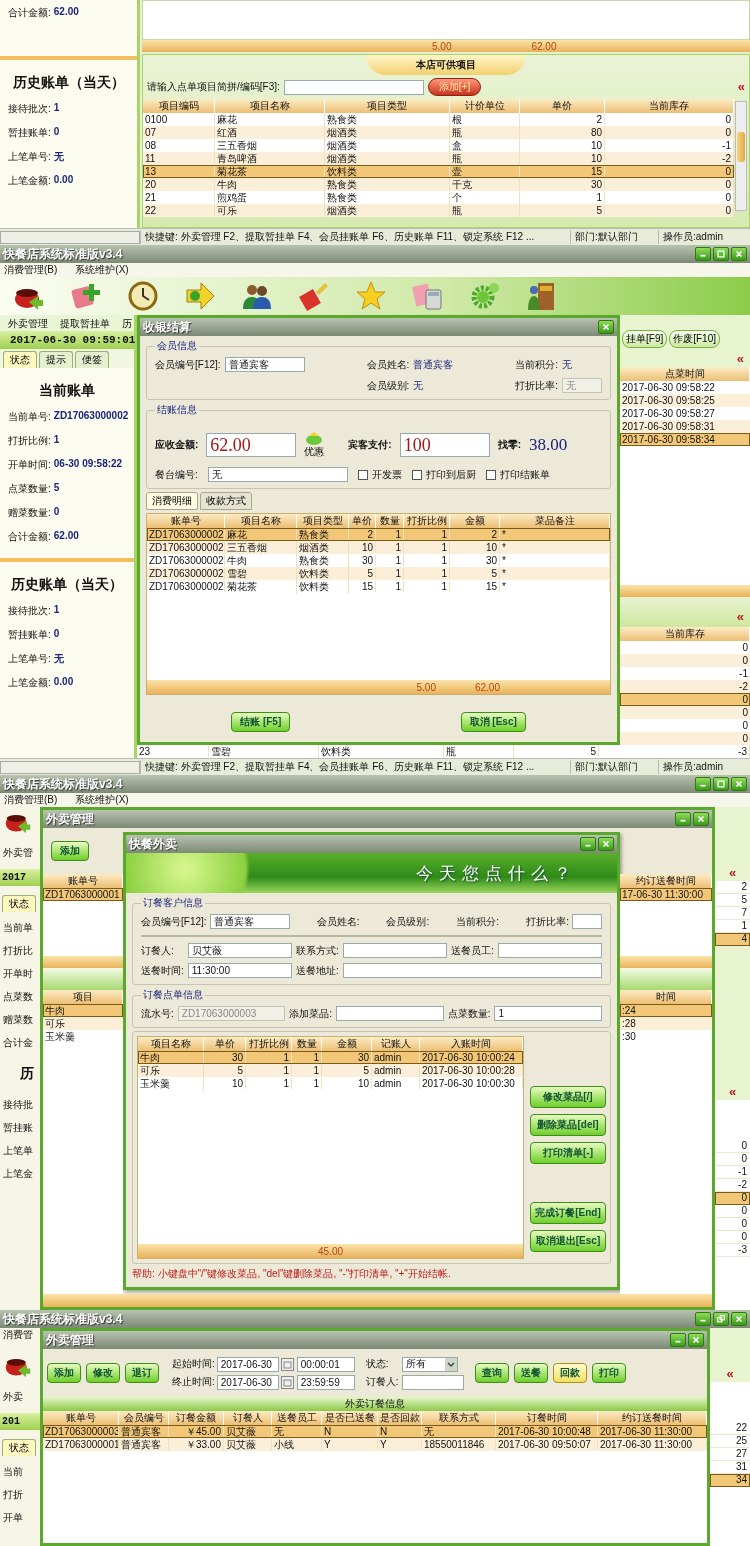  Describe the element at coordinates (685, 686) in the screenshot. I see `table-row: -2` at that location.